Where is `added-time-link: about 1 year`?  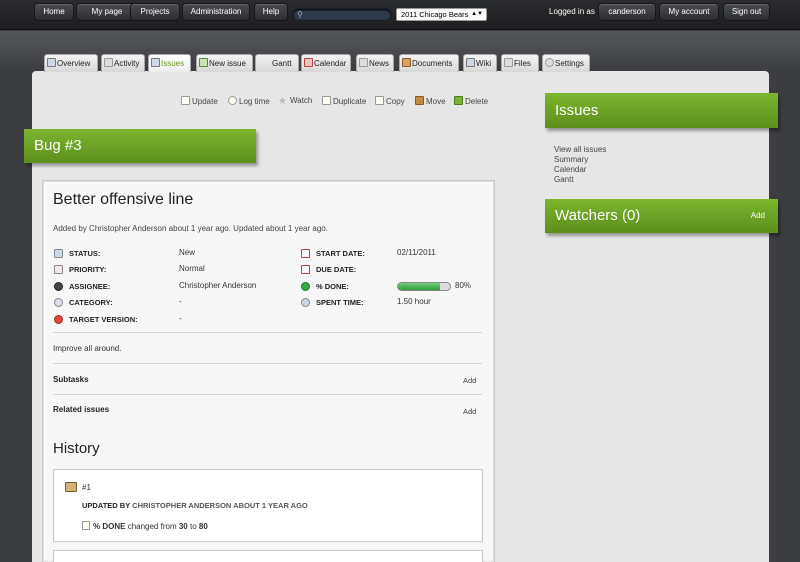 added-time-link: about 1 year is located at coordinates (191, 228).